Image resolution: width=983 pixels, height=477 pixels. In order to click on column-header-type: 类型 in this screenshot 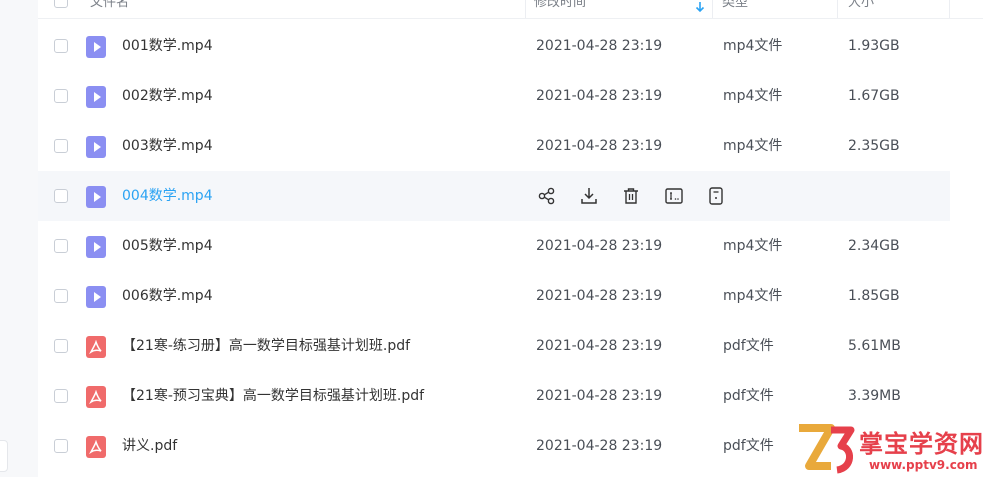, I will do `click(735, 9)`.